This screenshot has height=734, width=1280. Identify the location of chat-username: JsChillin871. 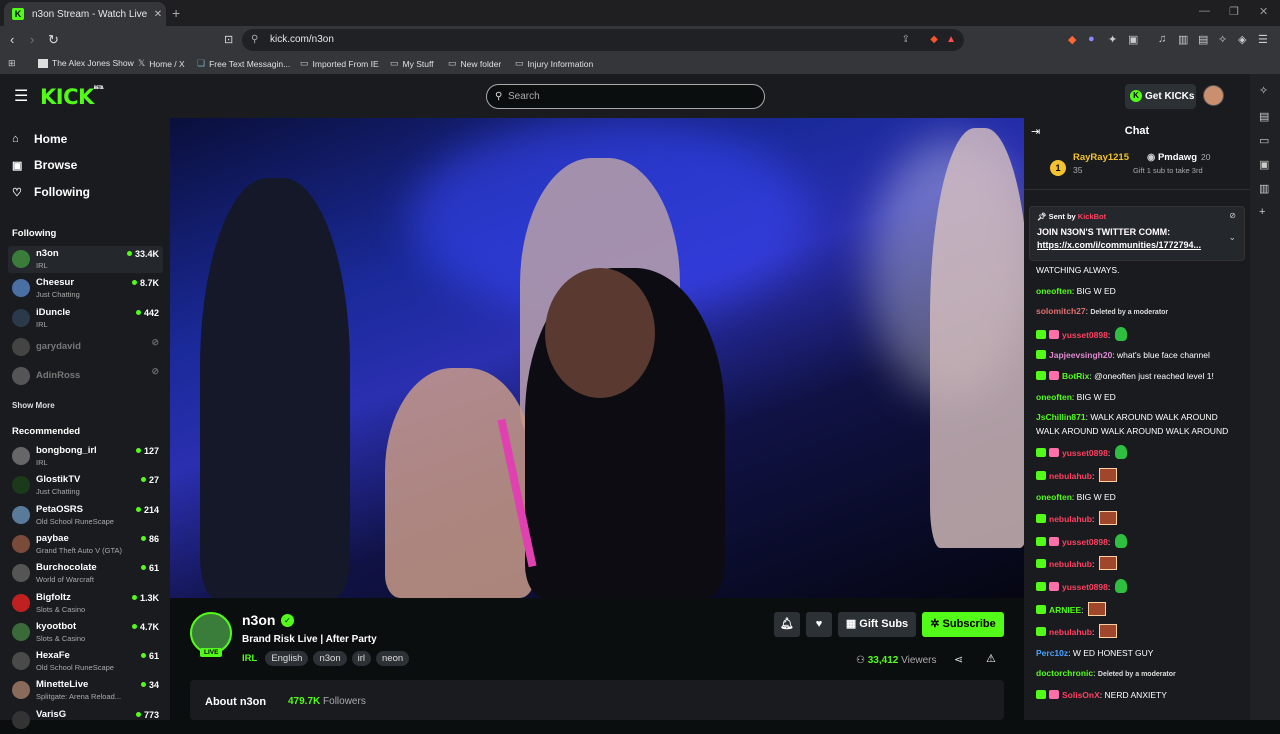
(1061, 417).